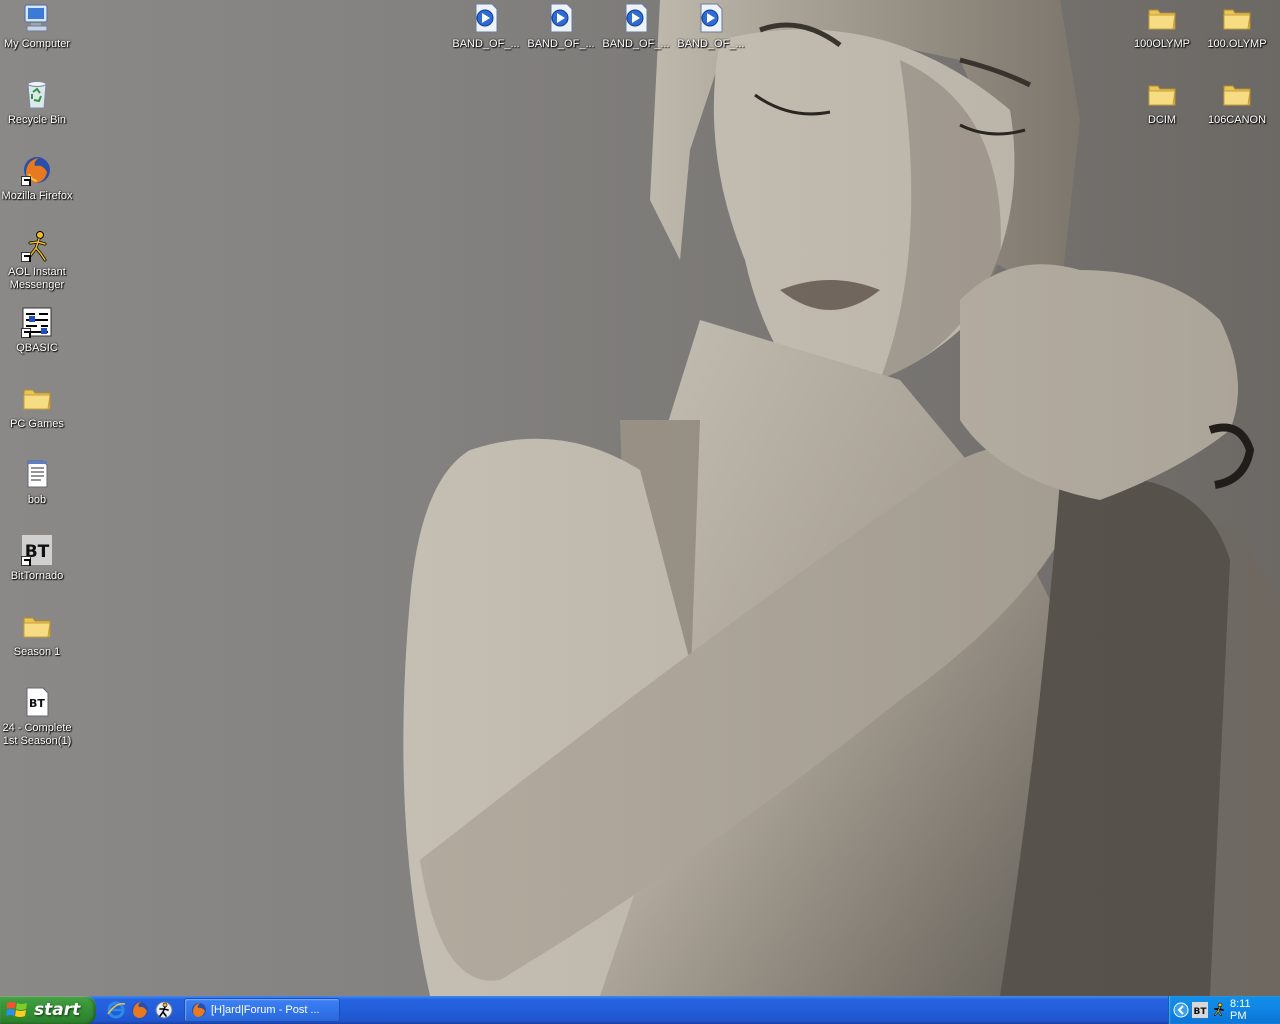  Describe the element at coordinates (37, 424) in the screenshot. I see `icon-label: PC Games` at that location.